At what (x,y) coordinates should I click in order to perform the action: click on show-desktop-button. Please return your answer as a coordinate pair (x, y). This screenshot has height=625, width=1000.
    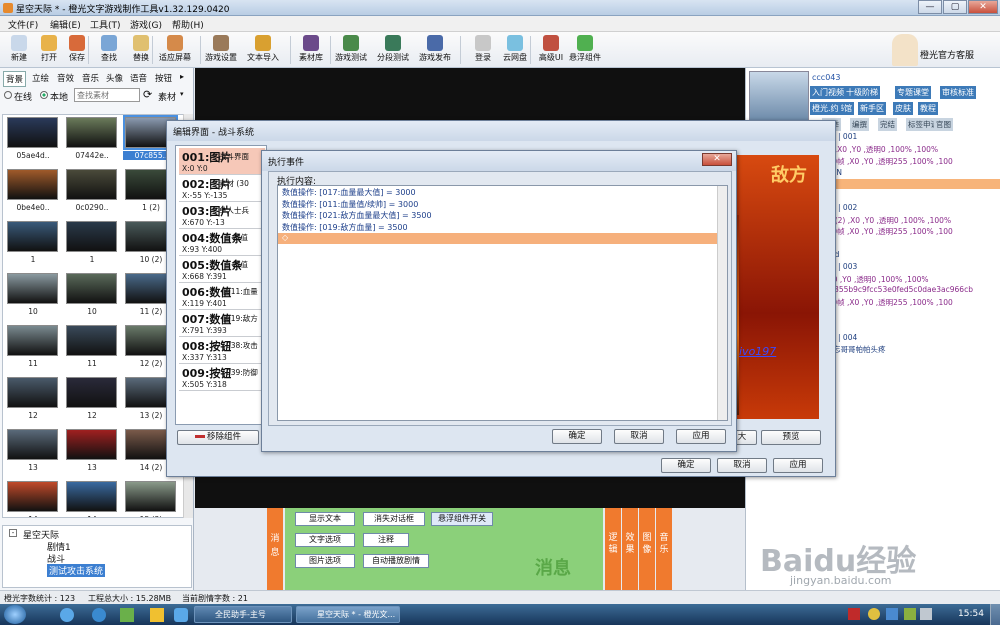
    Looking at the image, I should click on (995, 614).